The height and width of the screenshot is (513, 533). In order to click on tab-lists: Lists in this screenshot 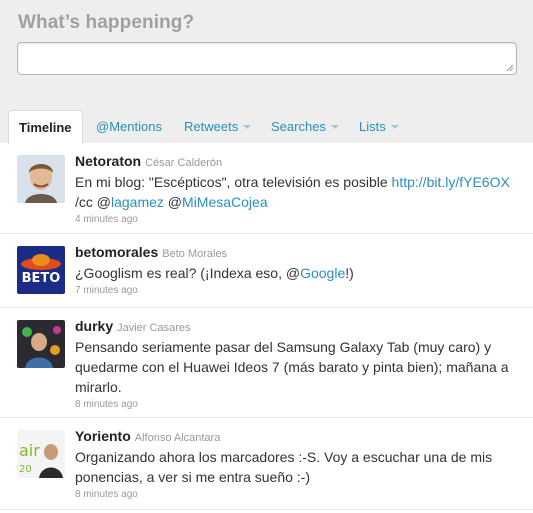, I will do `click(379, 126)`.